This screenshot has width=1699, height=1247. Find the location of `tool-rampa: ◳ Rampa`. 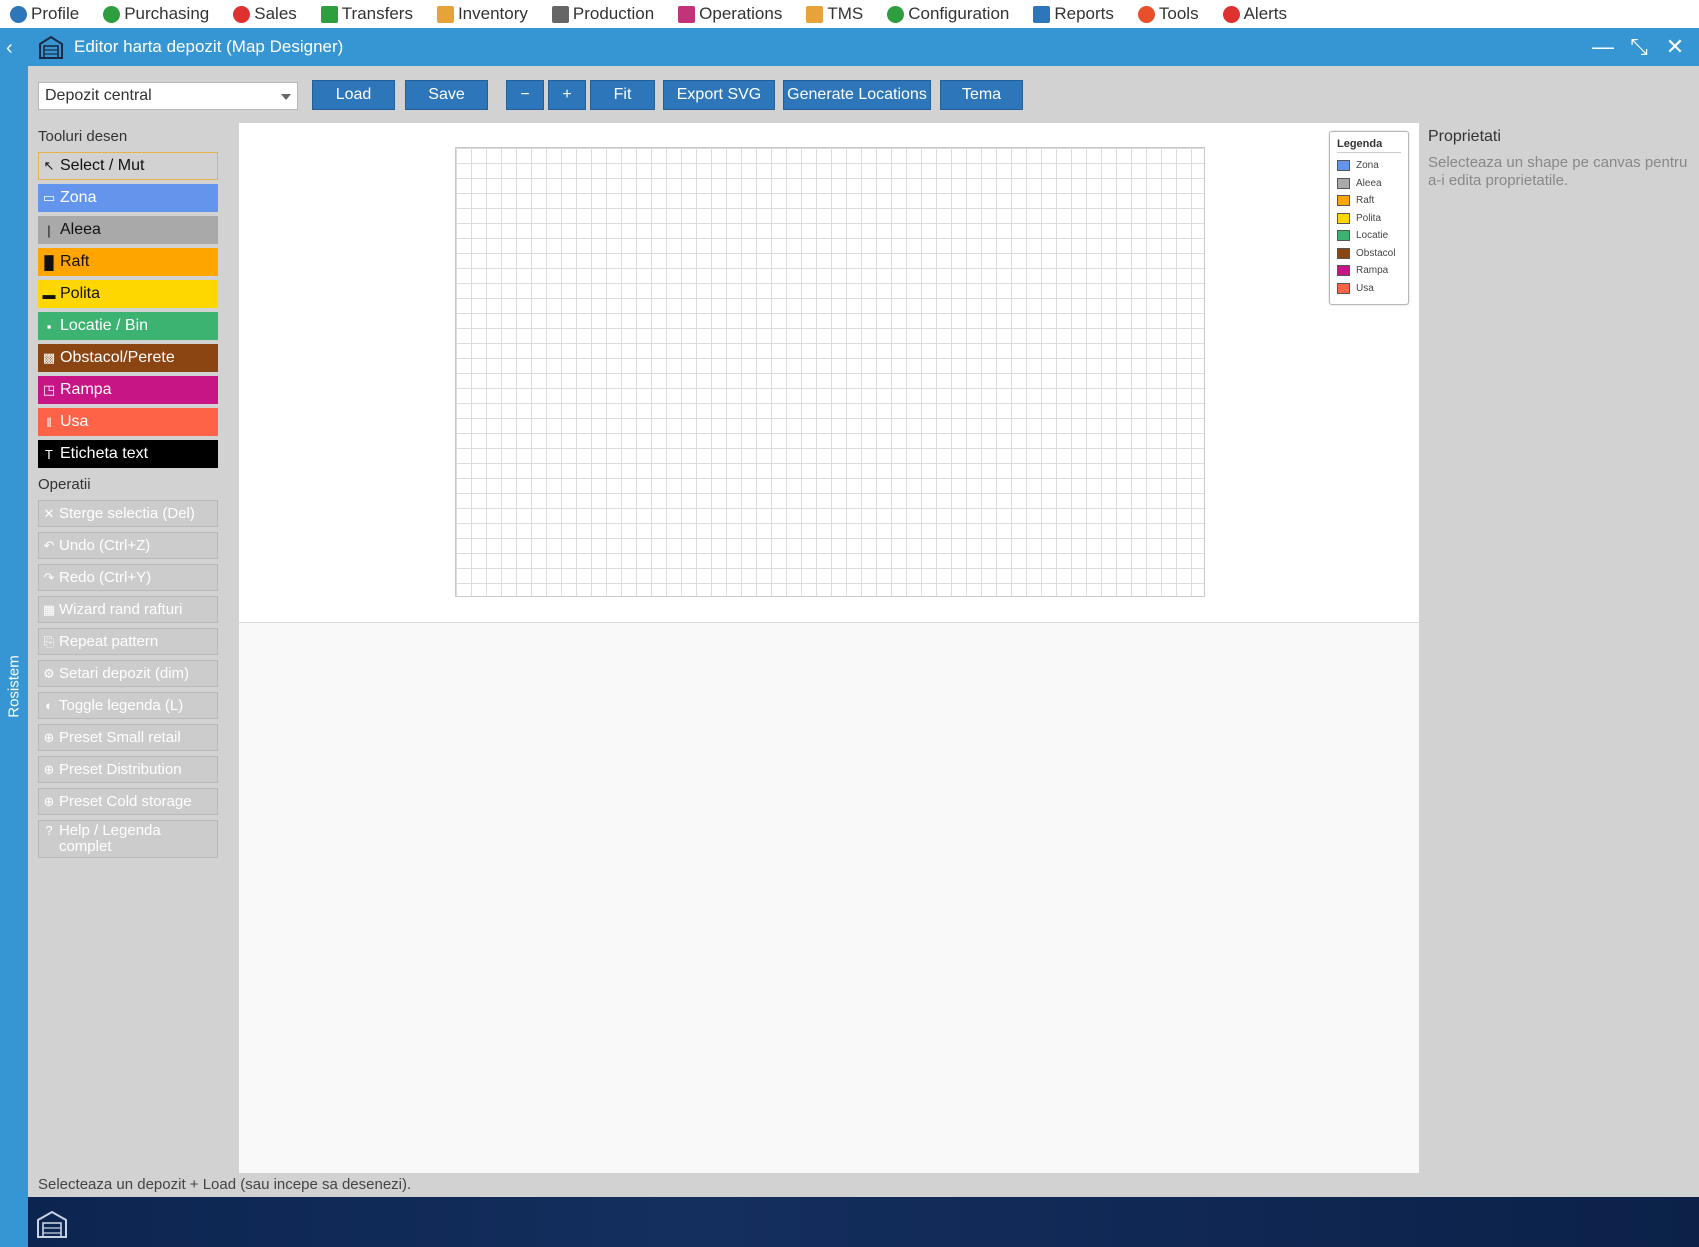

tool-rampa: ◳ Rampa is located at coordinates (128, 390).